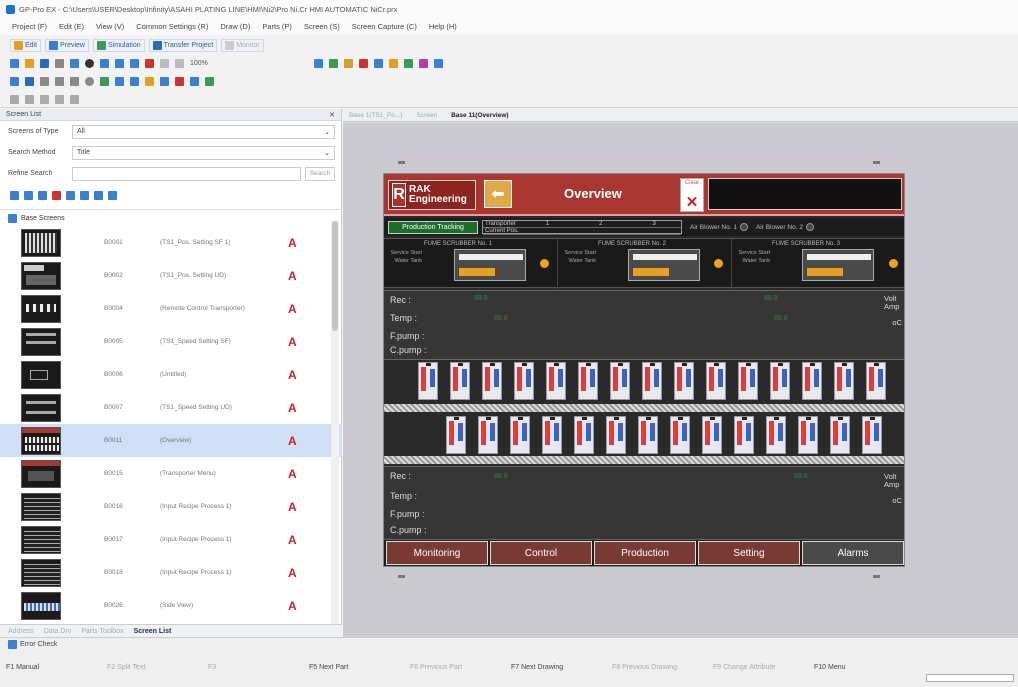 The height and width of the screenshot is (687, 1018). What do you see at coordinates (479, 115) in the screenshot?
I see `tab-base-11-overview: Base 11(Overview)` at bounding box center [479, 115].